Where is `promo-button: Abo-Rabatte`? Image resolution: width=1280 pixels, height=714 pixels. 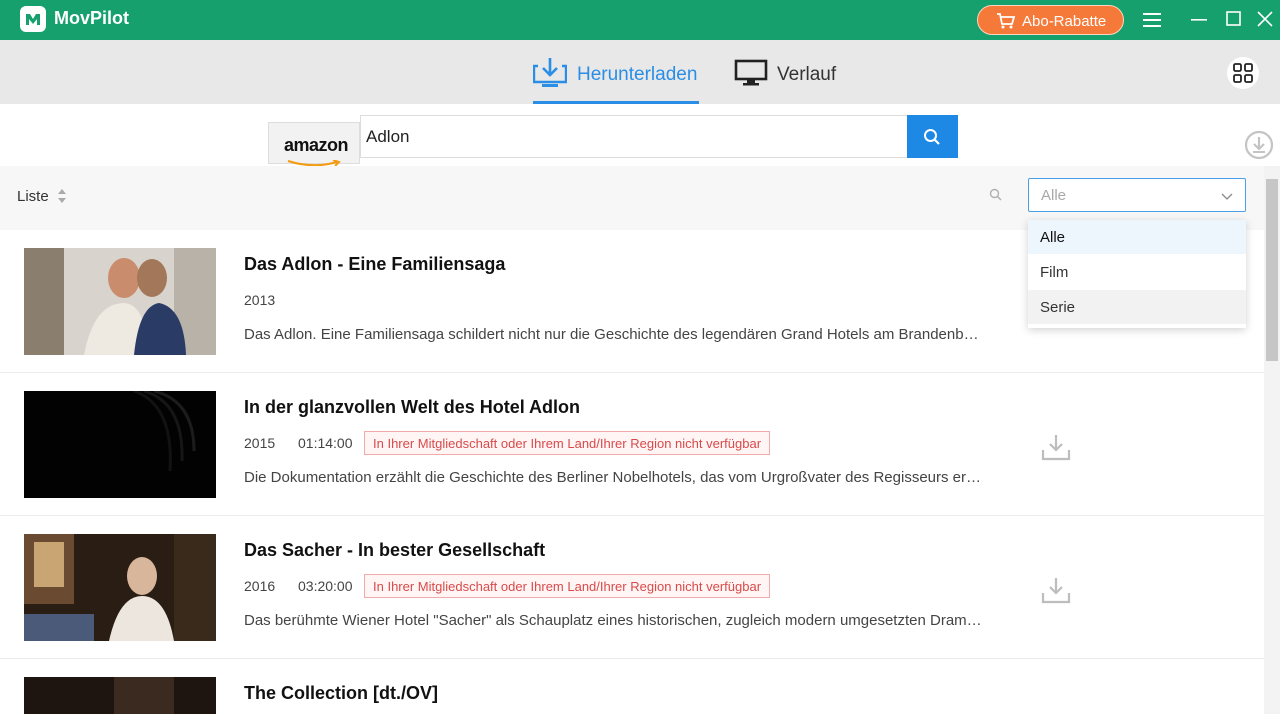
promo-button: Abo-Rabatte is located at coordinates (1050, 20).